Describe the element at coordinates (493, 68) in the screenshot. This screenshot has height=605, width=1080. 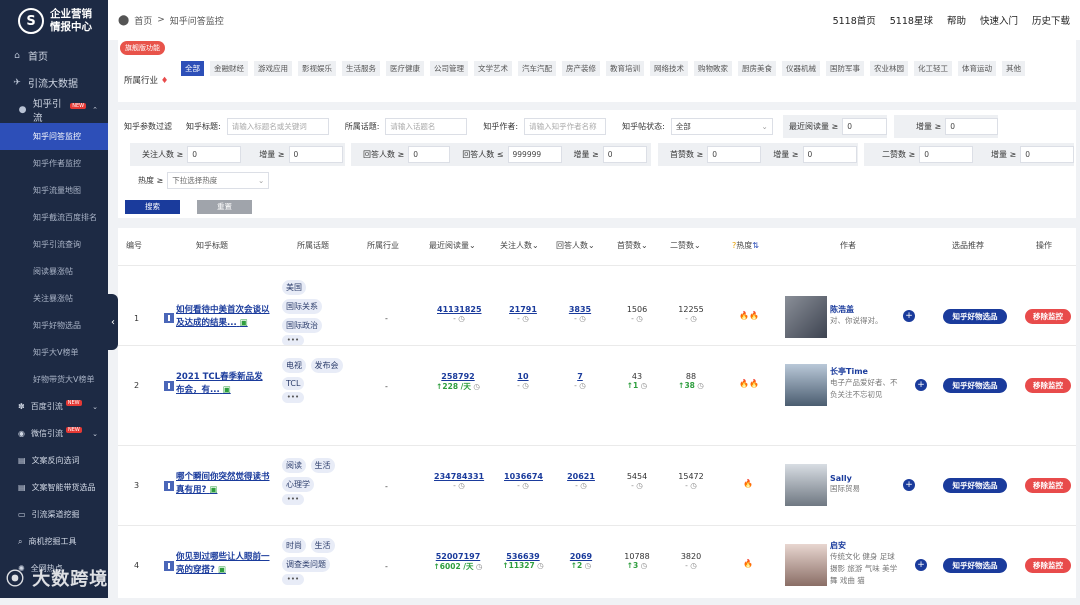
I see `industry-tag: 文学艺术` at that location.